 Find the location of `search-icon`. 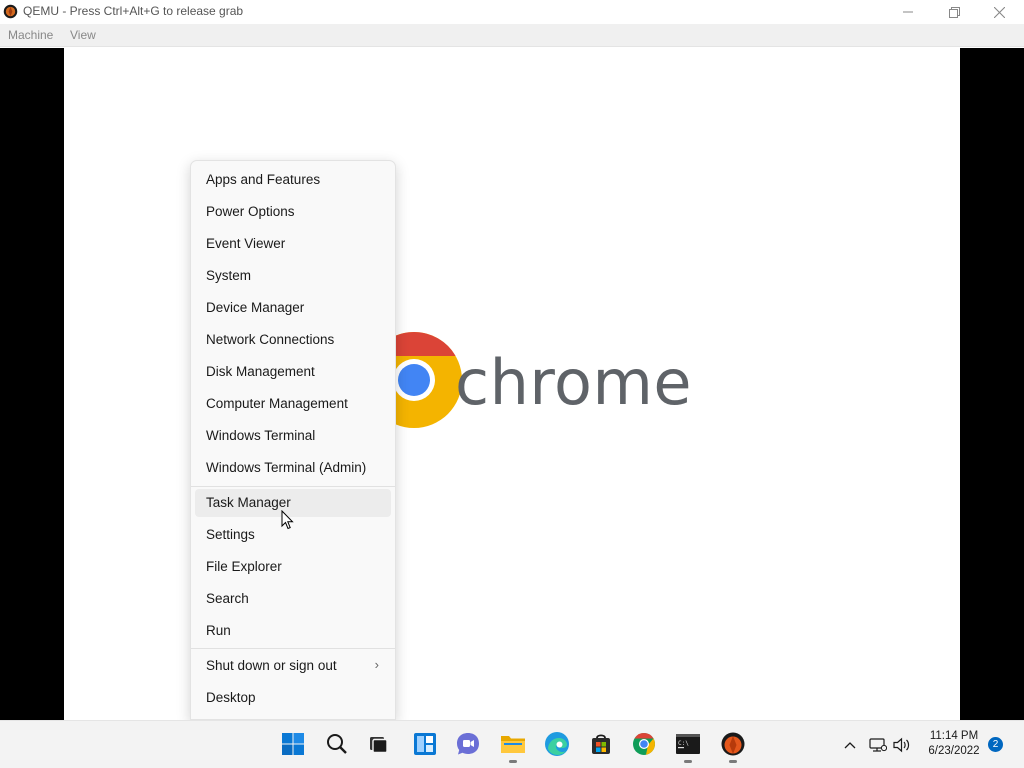

search-icon is located at coordinates (337, 744).